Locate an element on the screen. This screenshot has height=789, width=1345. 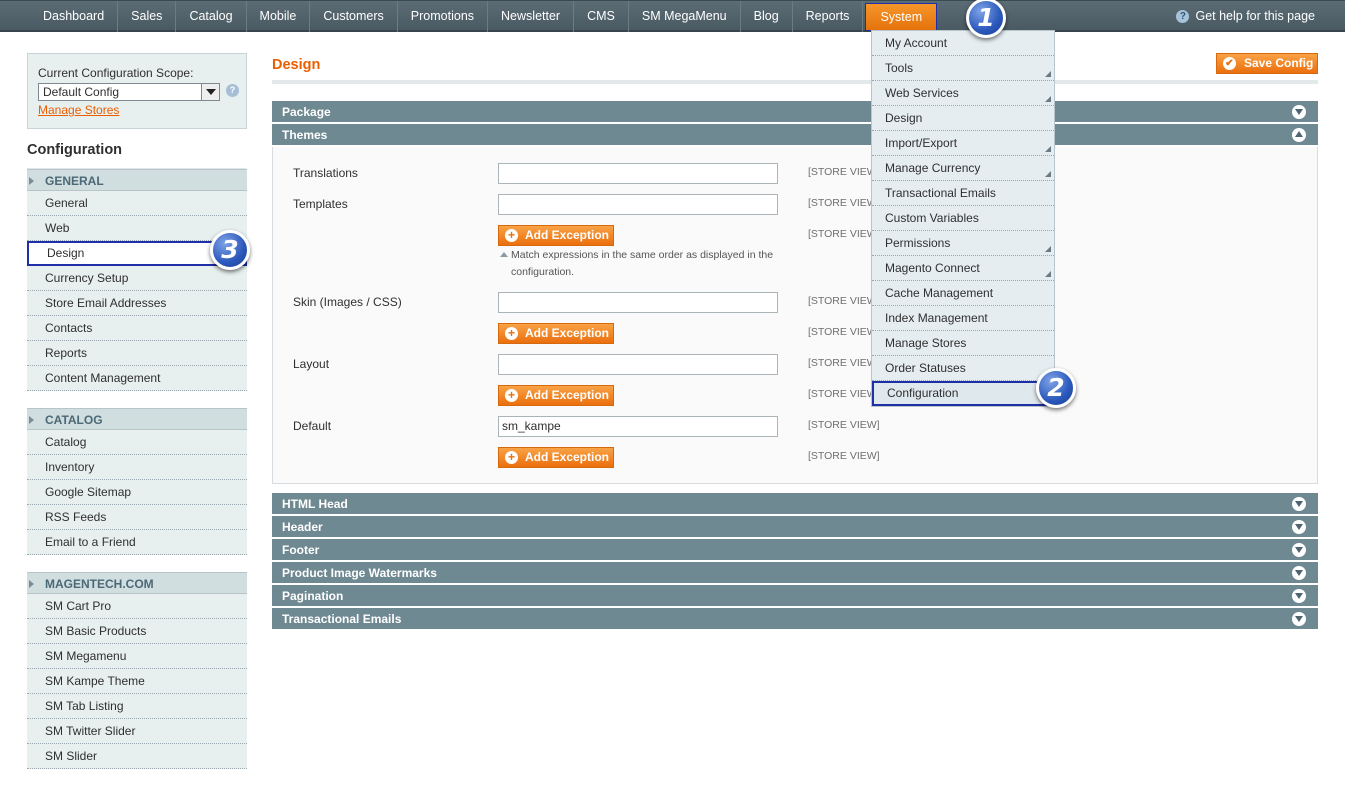
sidebar-item-sm-cart-pro: SM Cart Pro is located at coordinates (137, 606).